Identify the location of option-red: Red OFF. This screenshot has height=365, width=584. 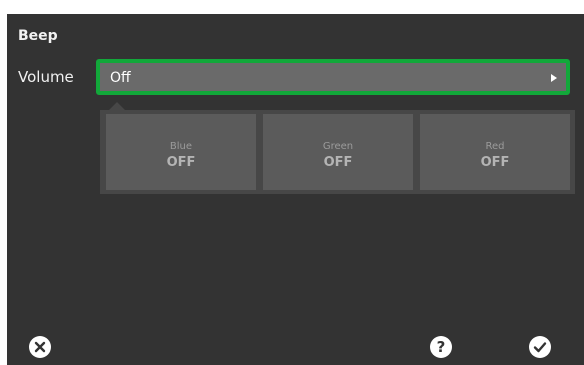
(495, 152).